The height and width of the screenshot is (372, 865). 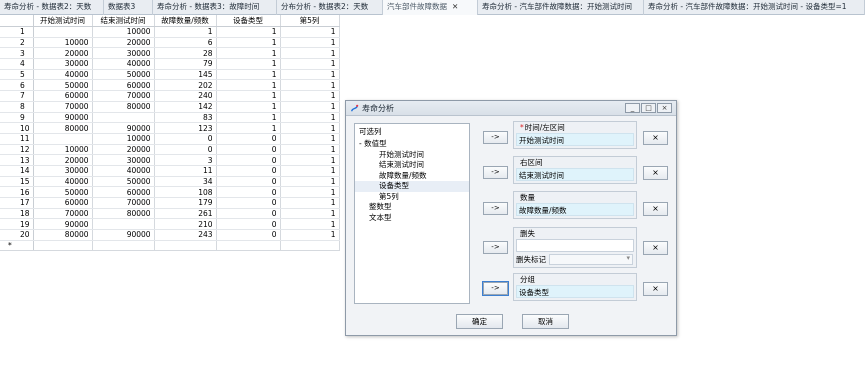 I want to click on end-time-cell: 80000, so click(x=123, y=107).